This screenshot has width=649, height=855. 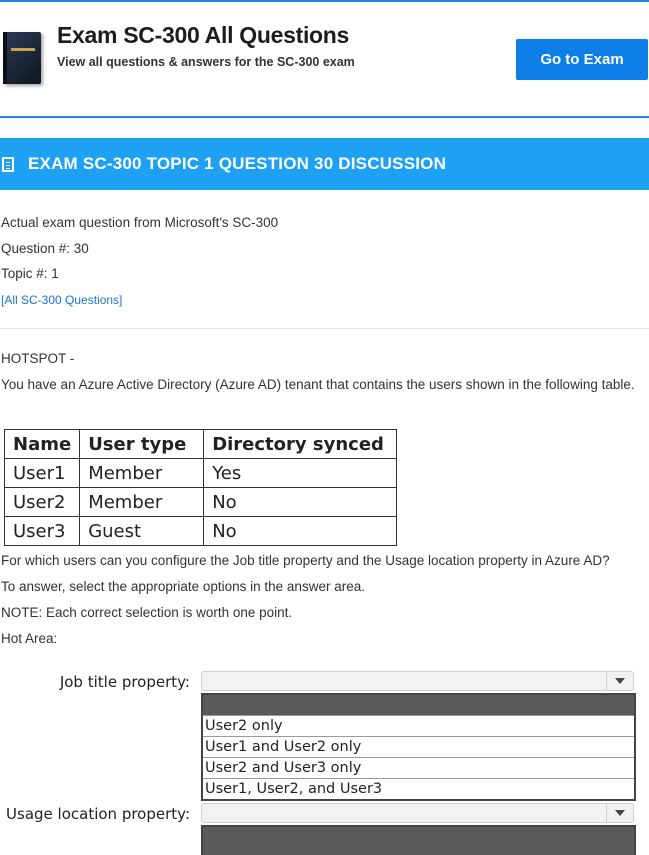 I want to click on table-row: User1 Member Yes, so click(x=200, y=473).